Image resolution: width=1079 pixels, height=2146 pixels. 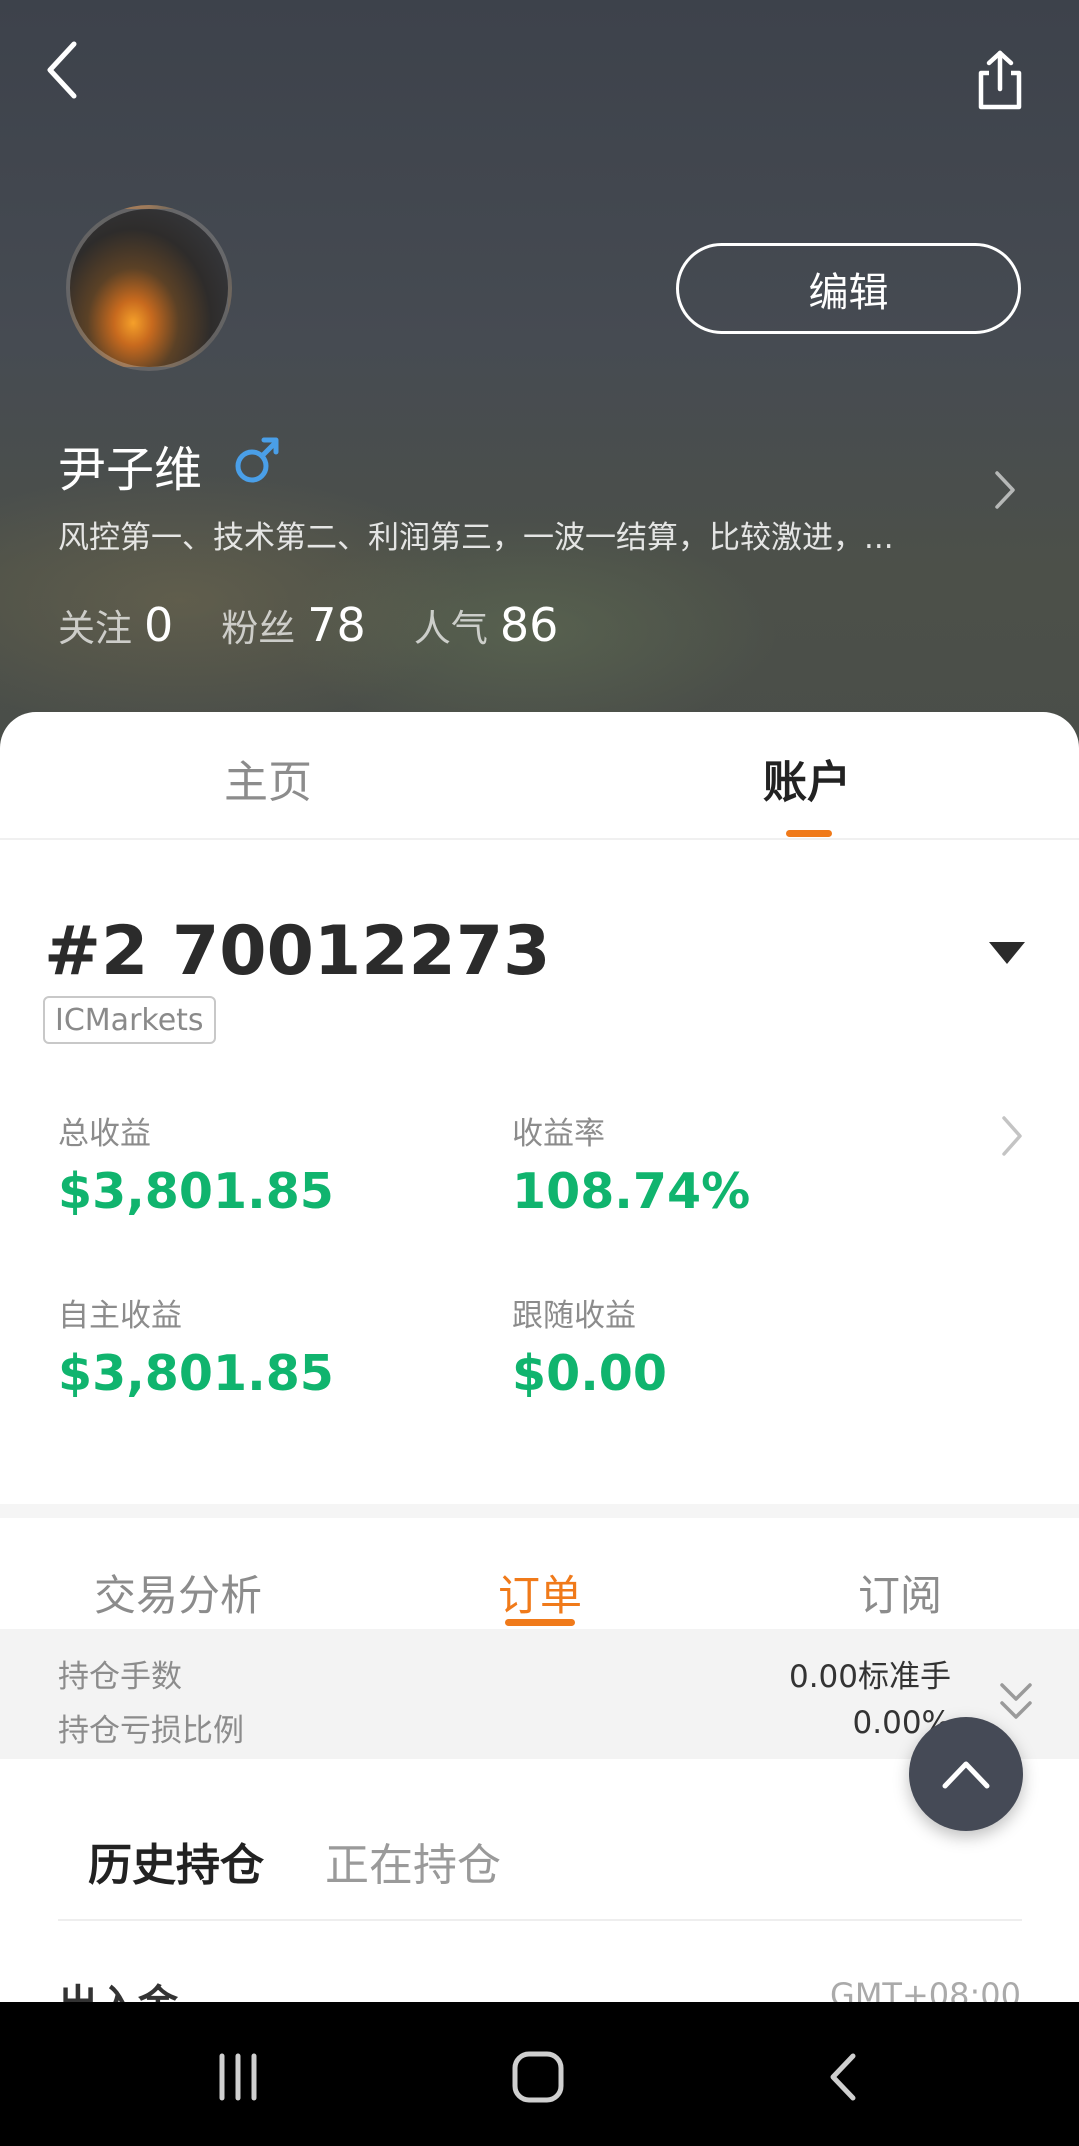 What do you see at coordinates (336, 625) in the screenshot?
I see `stat-value: 78` at bounding box center [336, 625].